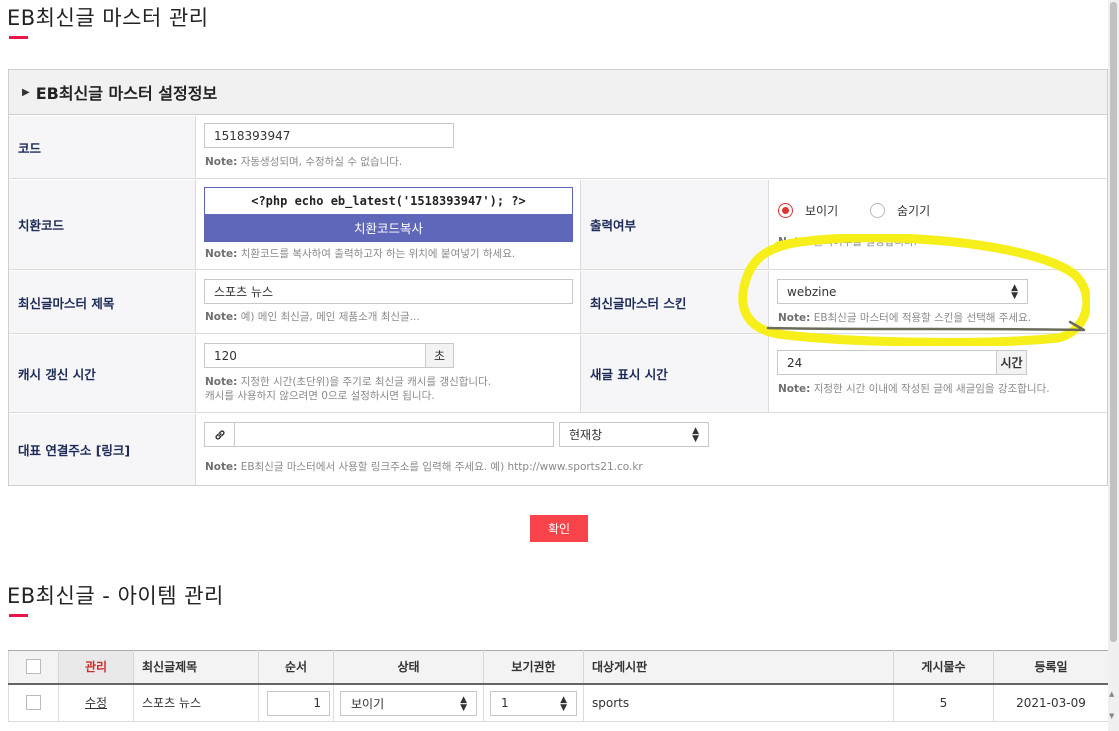  Describe the element at coordinates (943, 667) in the screenshot. I see `header-count: 게시물수` at that location.